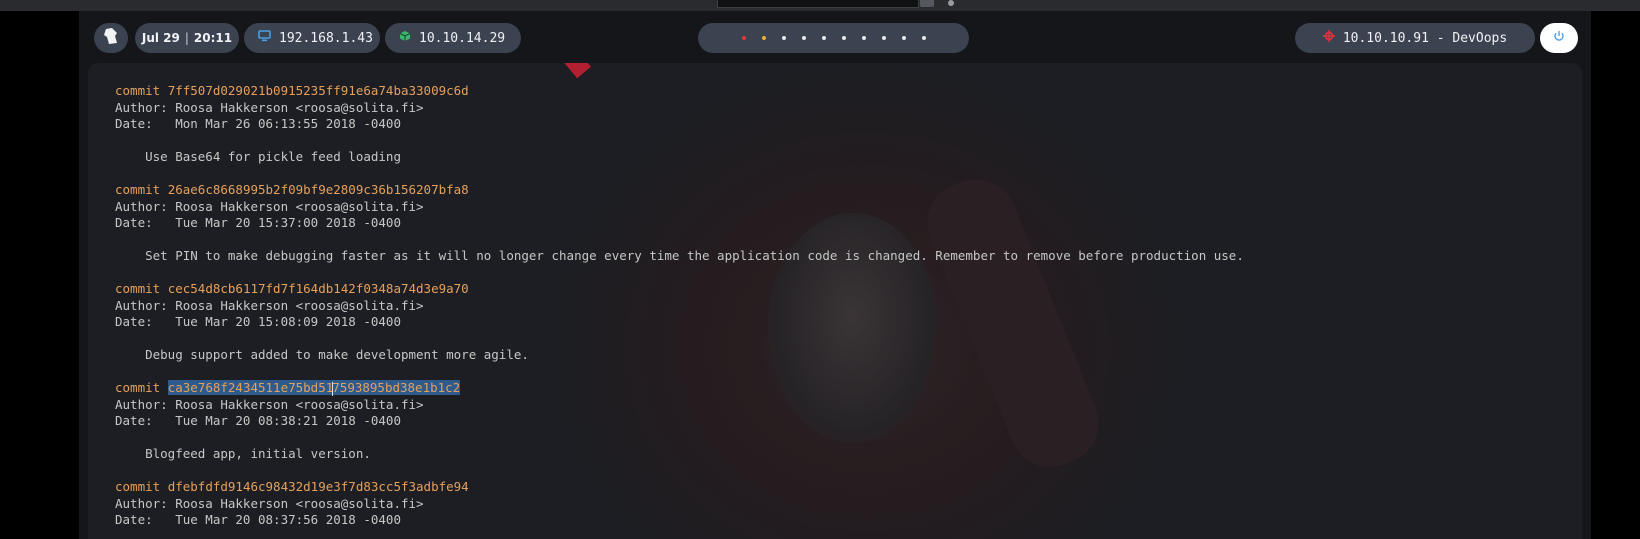 This screenshot has width=1640, height=539. Describe the element at coordinates (258, 123) in the screenshot. I see `date-line: Date: Mon Mar 26 06:13:55 2018 -0400` at that location.